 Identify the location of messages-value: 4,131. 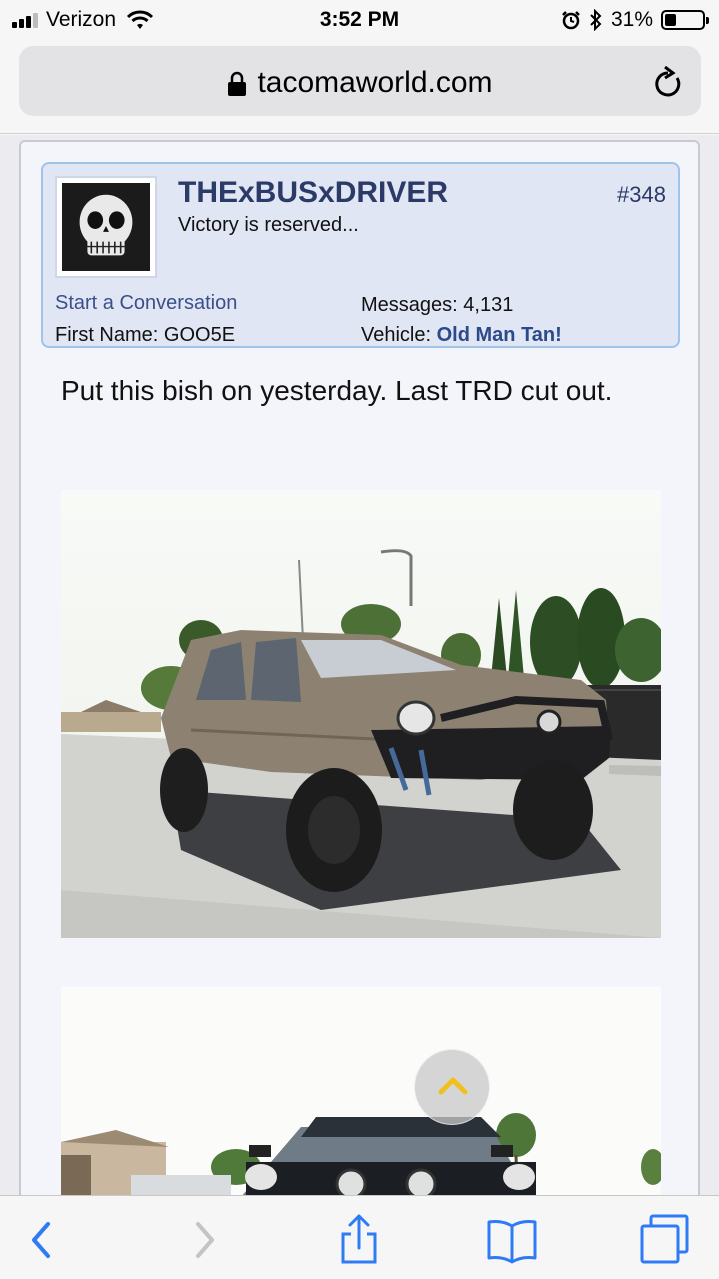
(488, 305).